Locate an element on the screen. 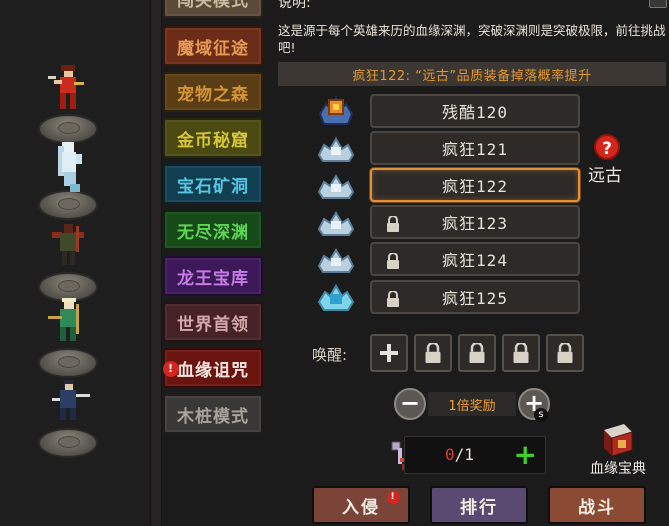 This screenshot has height=526, width=669. level-button: 疯狂125 is located at coordinates (475, 297).